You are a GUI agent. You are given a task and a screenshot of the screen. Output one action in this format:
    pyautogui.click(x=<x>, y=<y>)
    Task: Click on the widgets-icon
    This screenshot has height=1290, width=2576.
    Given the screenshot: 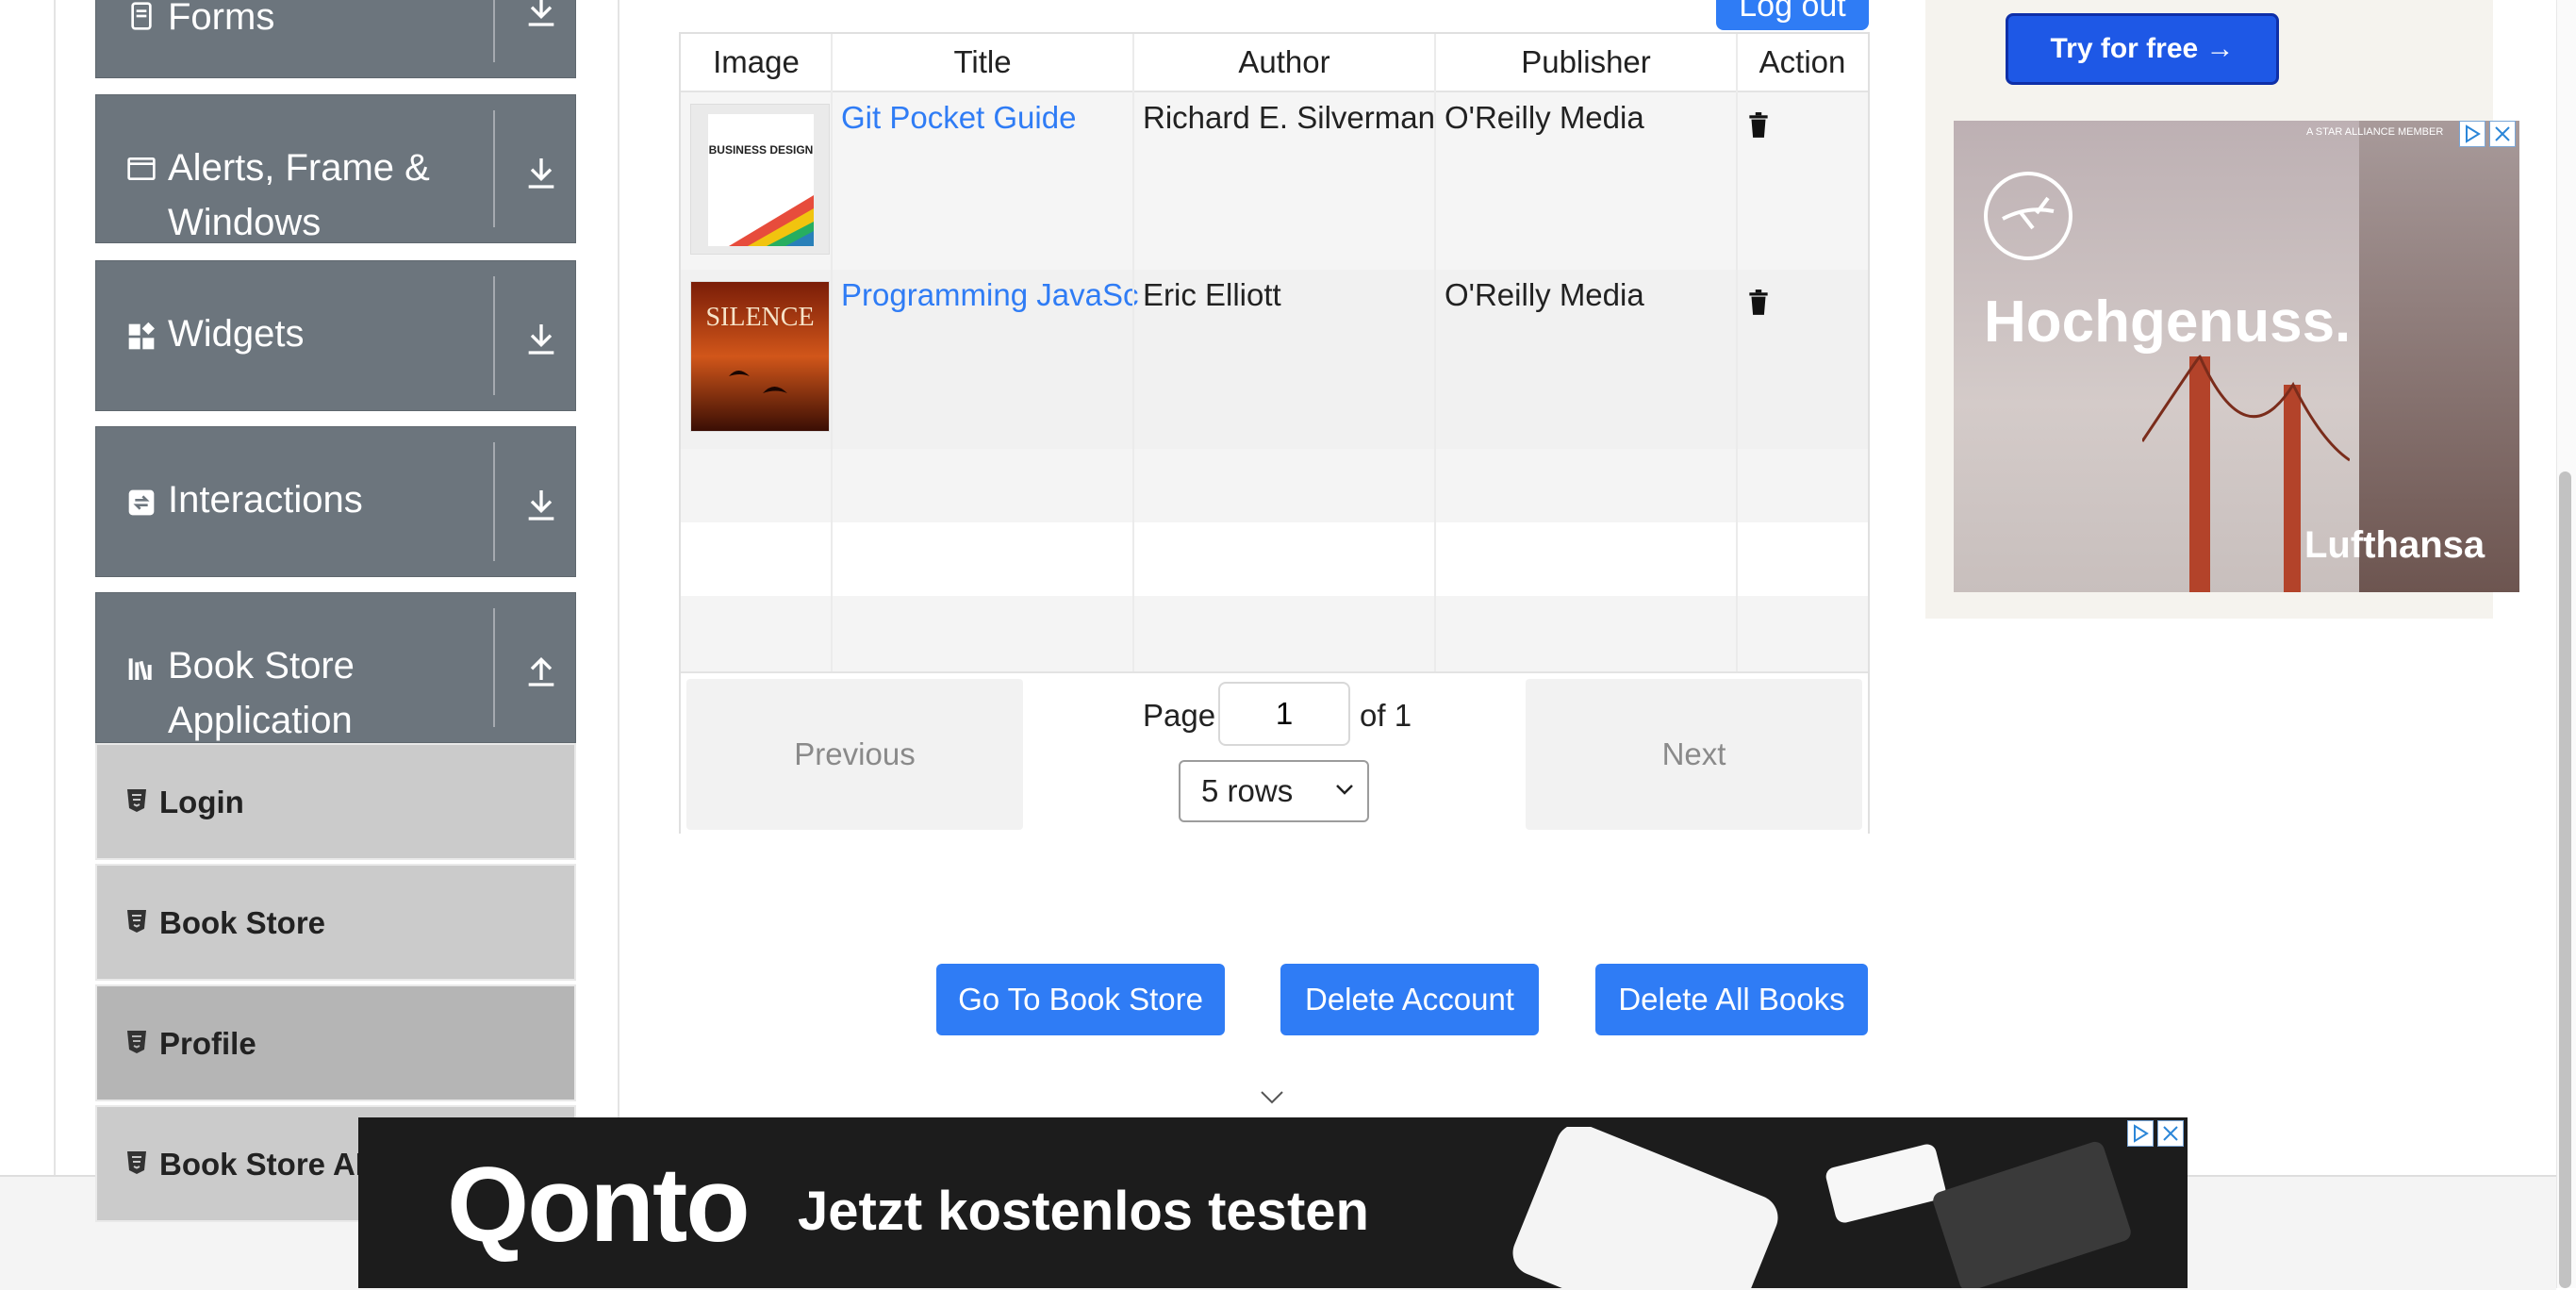 What is the action you would take?
    pyautogui.click(x=141, y=336)
    